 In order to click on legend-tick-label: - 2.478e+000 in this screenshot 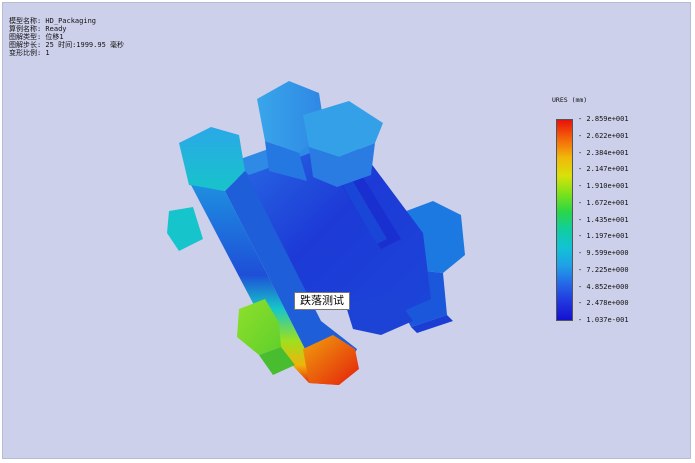, I will do `click(603, 303)`.